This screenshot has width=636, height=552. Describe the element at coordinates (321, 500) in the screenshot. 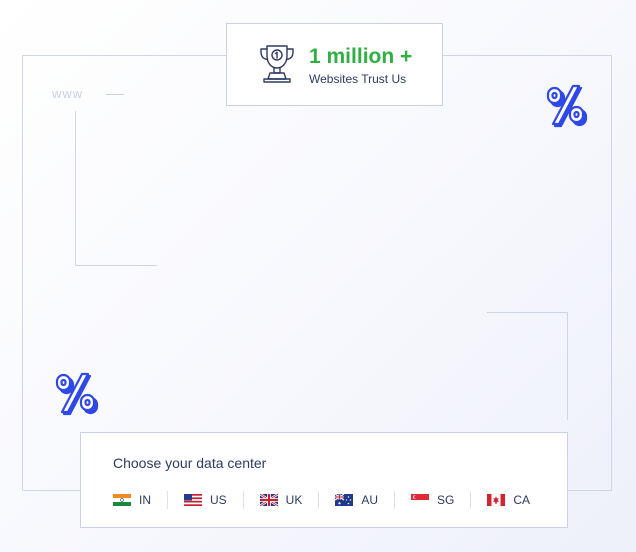

I see `data-center-options: IN US UK AU SG CA` at that location.